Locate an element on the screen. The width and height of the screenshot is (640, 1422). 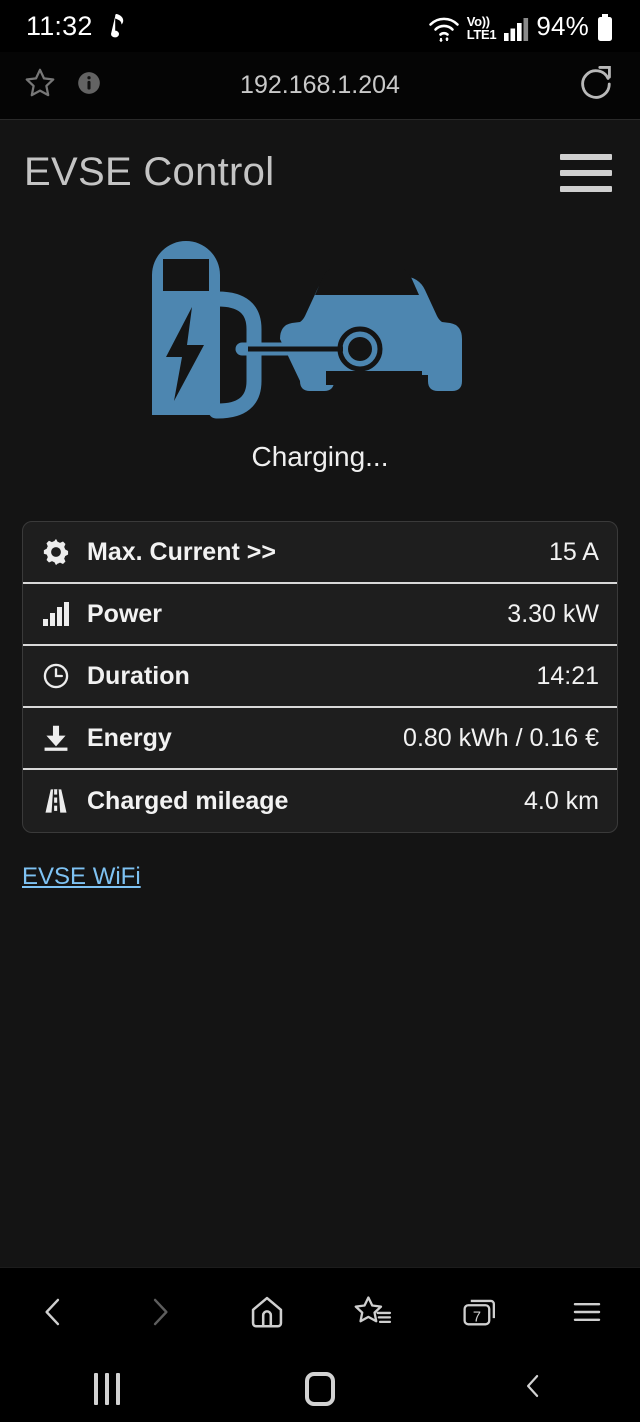
table-row: Duration 14:21 is located at coordinates (320, 677).